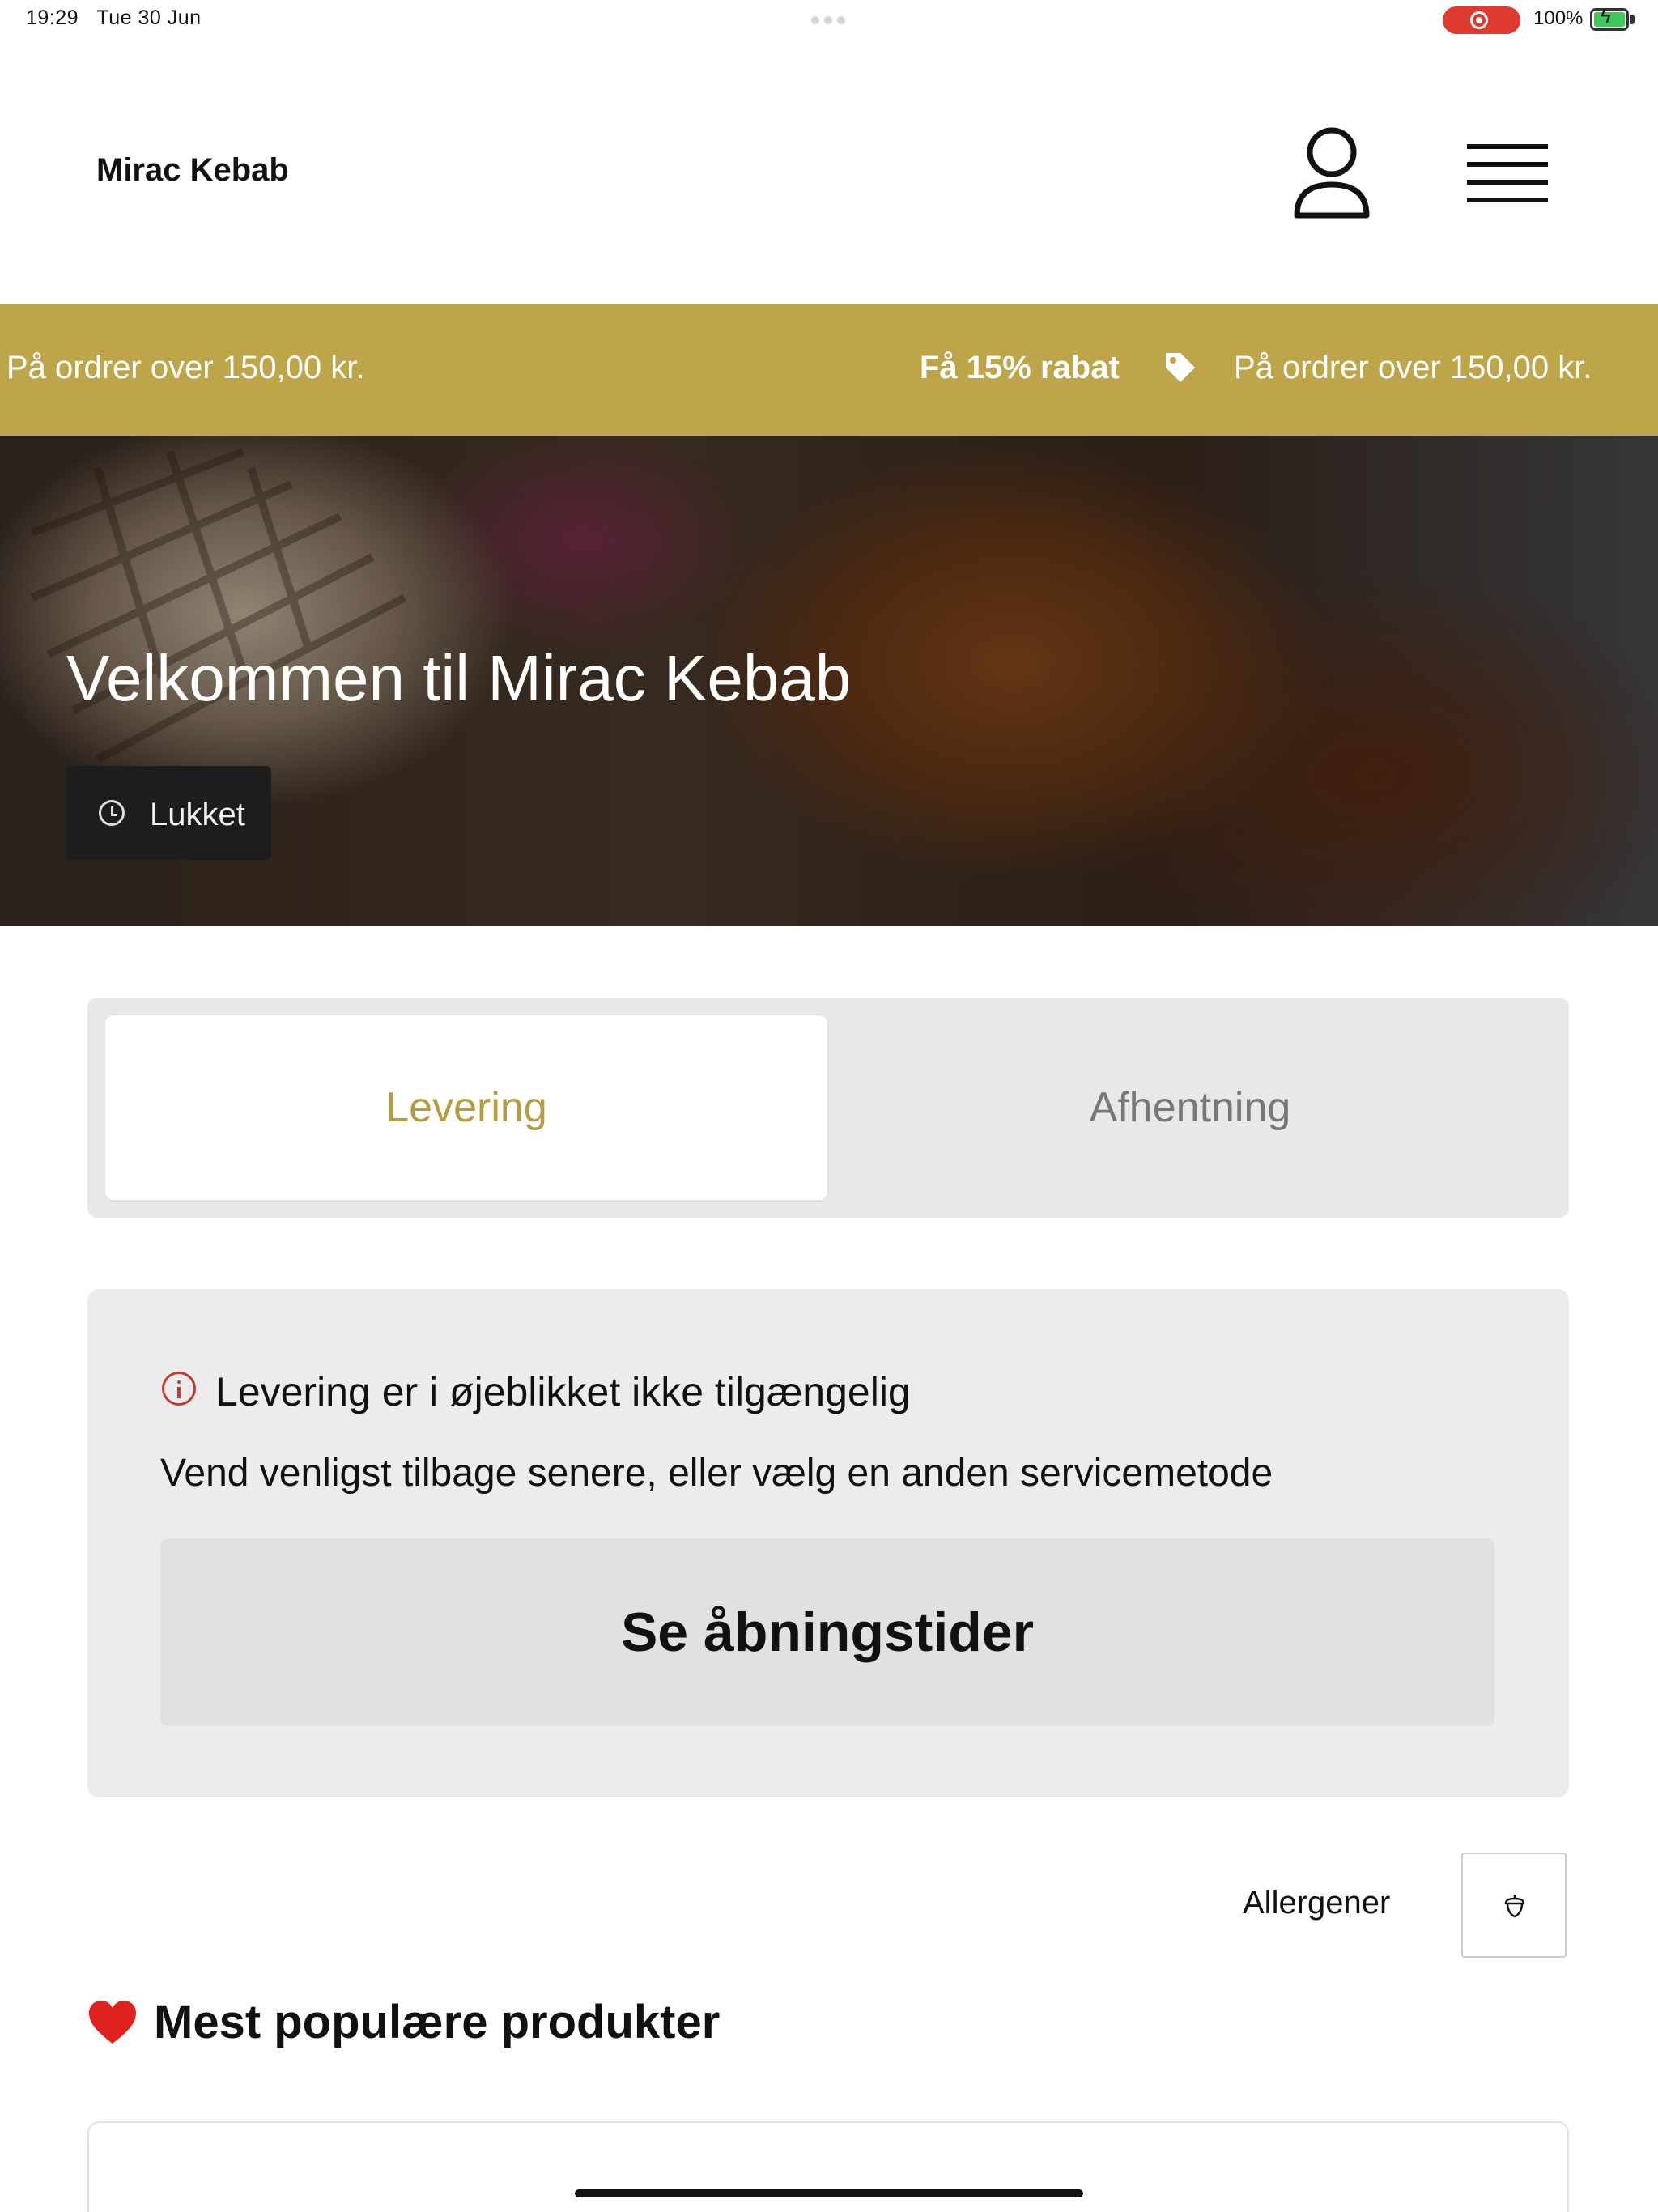 The width and height of the screenshot is (1658, 2212). What do you see at coordinates (437, 2022) in the screenshot?
I see `popular-products-title: Mest populære produkter` at bounding box center [437, 2022].